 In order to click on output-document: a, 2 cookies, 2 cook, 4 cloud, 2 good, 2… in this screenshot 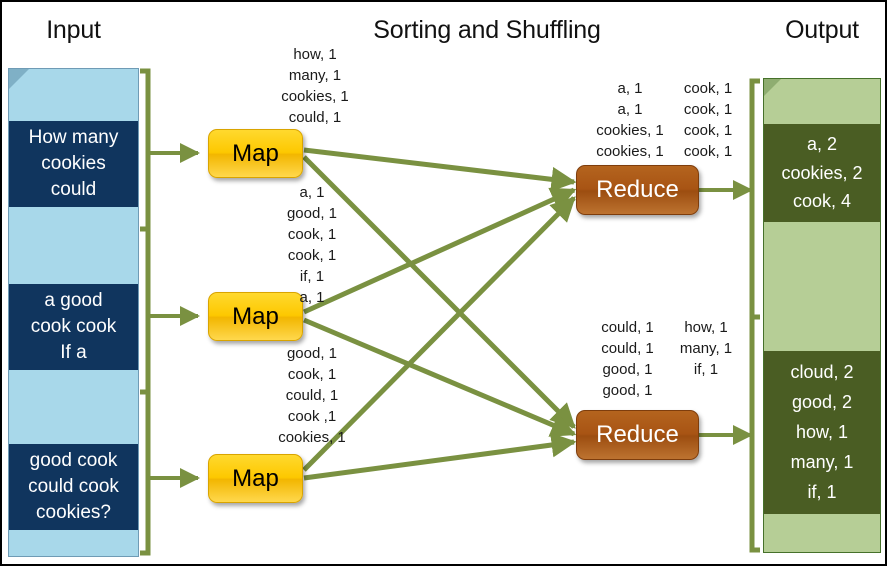, I will do `click(822, 315)`.